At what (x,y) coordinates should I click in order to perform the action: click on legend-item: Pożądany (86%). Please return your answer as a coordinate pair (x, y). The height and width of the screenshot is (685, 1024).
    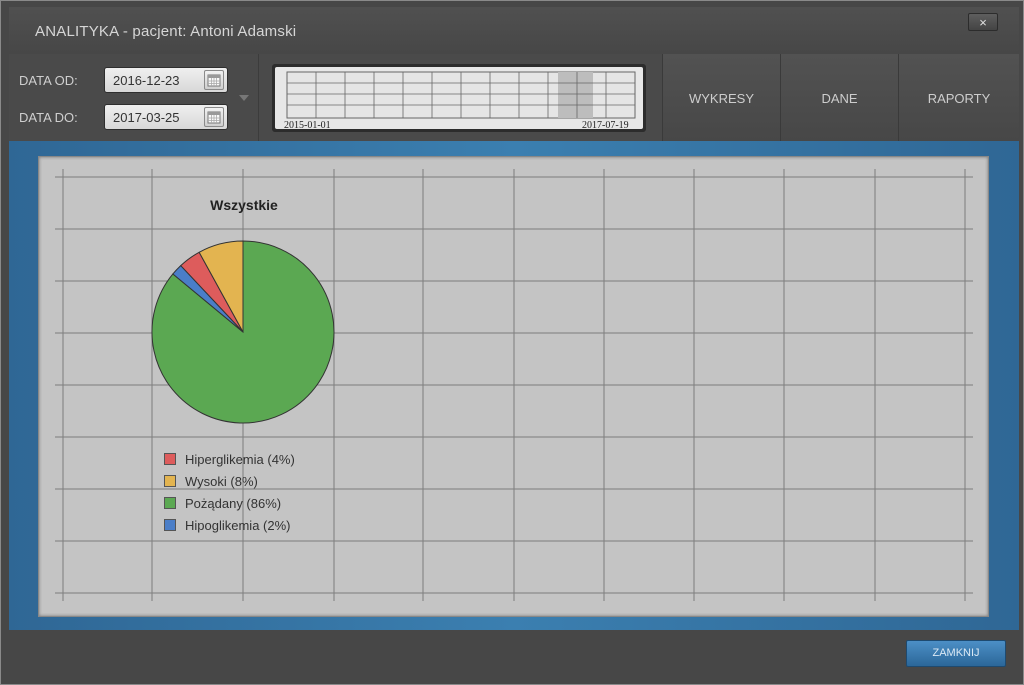
    Looking at the image, I should click on (229, 503).